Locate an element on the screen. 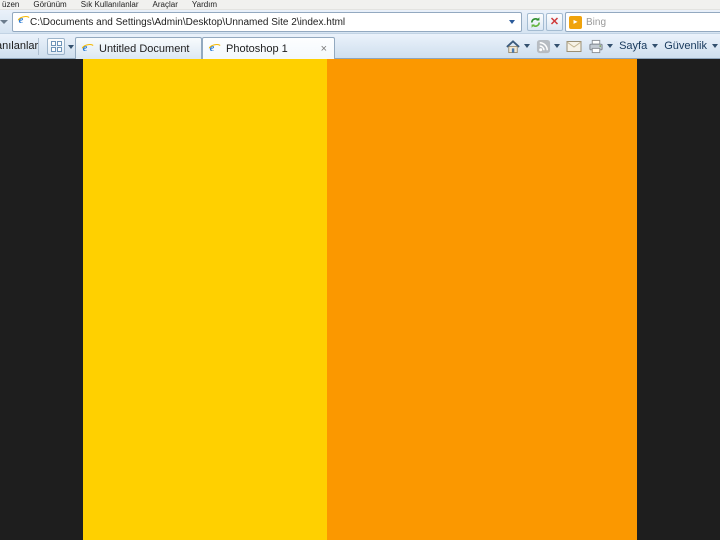 Image resolution: width=720 pixels, height=540 pixels. tab-photoshop-1: e Photoshop 1 × is located at coordinates (268, 48).